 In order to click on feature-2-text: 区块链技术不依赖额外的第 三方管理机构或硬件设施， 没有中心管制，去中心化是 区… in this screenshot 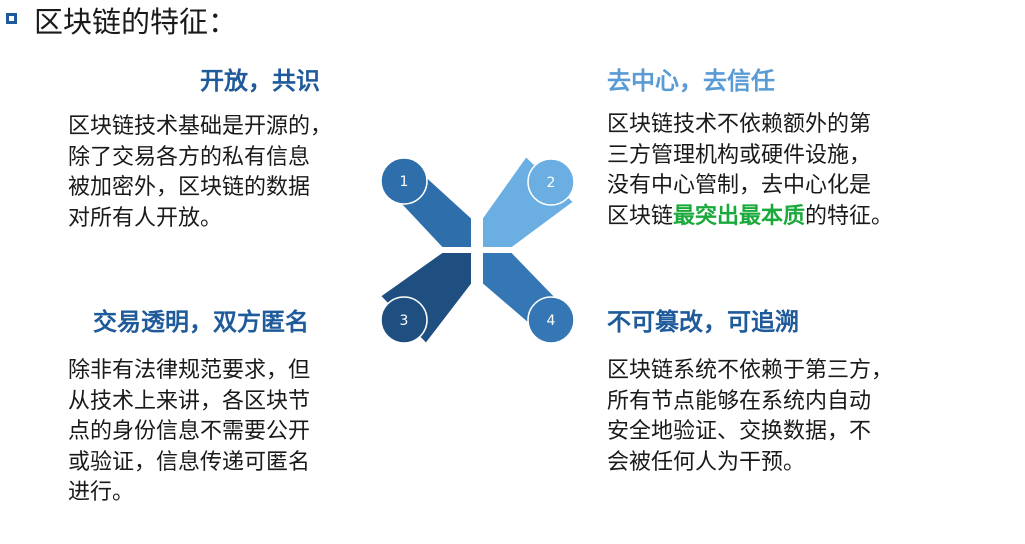, I will do `click(750, 171)`.